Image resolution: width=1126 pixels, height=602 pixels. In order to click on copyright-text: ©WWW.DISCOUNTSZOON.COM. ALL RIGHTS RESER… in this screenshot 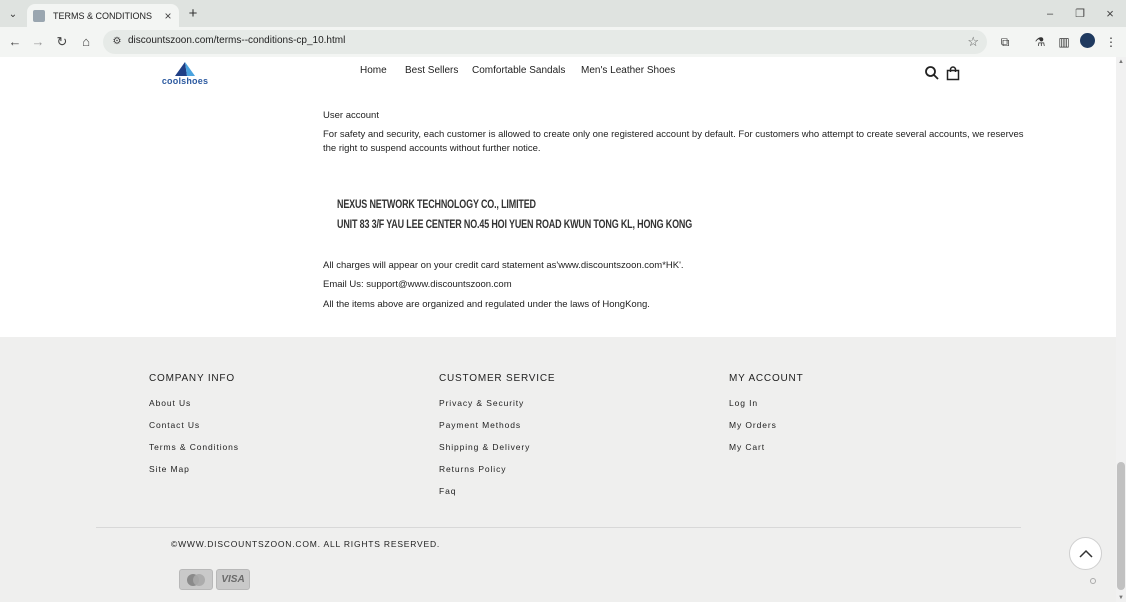, I will do `click(306, 544)`.